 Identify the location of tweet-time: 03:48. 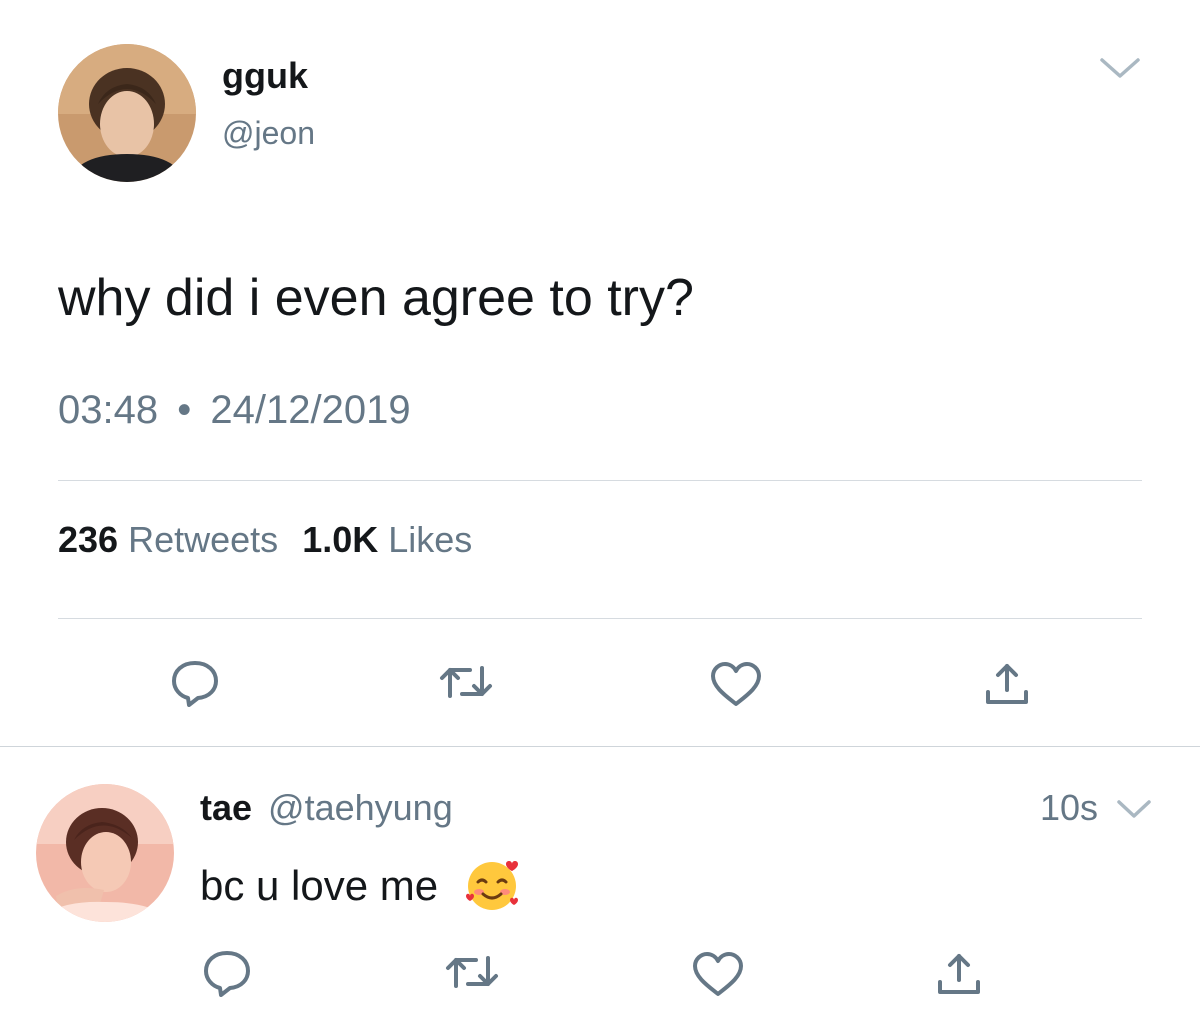
(108, 410).